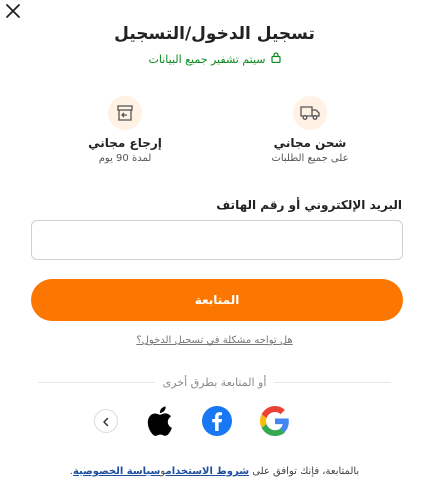  What do you see at coordinates (125, 158) in the screenshot?
I see `benefit-subtitle: لمدة 90 يوم` at bounding box center [125, 158].